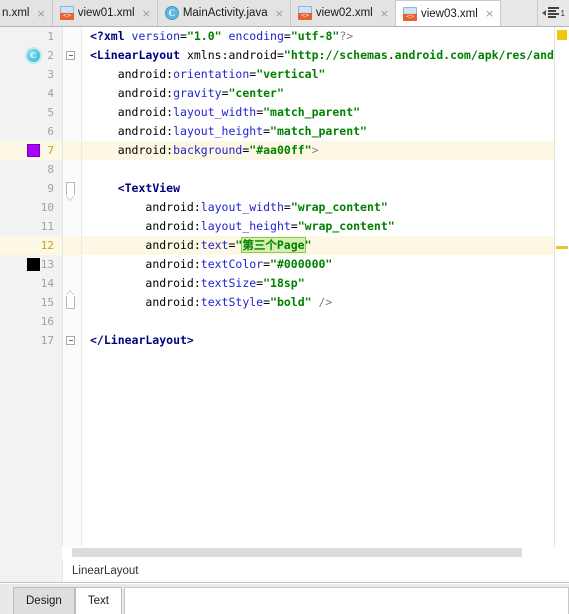  What do you see at coordinates (31, 36) in the screenshot?
I see `gutter-row: 1` at bounding box center [31, 36].